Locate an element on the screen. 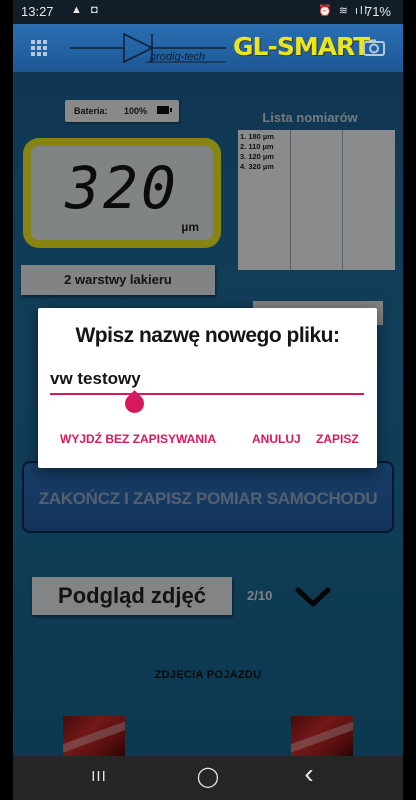 This screenshot has height=800, width=416. status-time: 13:27 is located at coordinates (37, 11).